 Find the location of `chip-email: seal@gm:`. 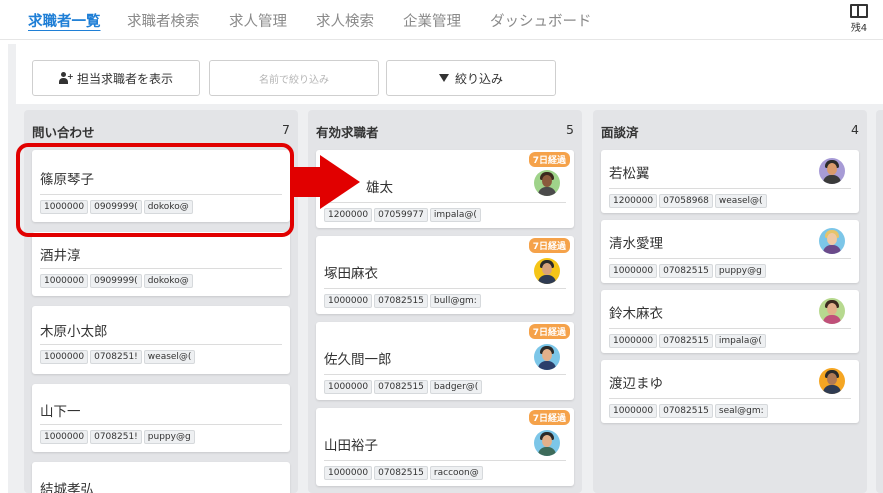

chip-email: seal@gm: is located at coordinates (741, 411).